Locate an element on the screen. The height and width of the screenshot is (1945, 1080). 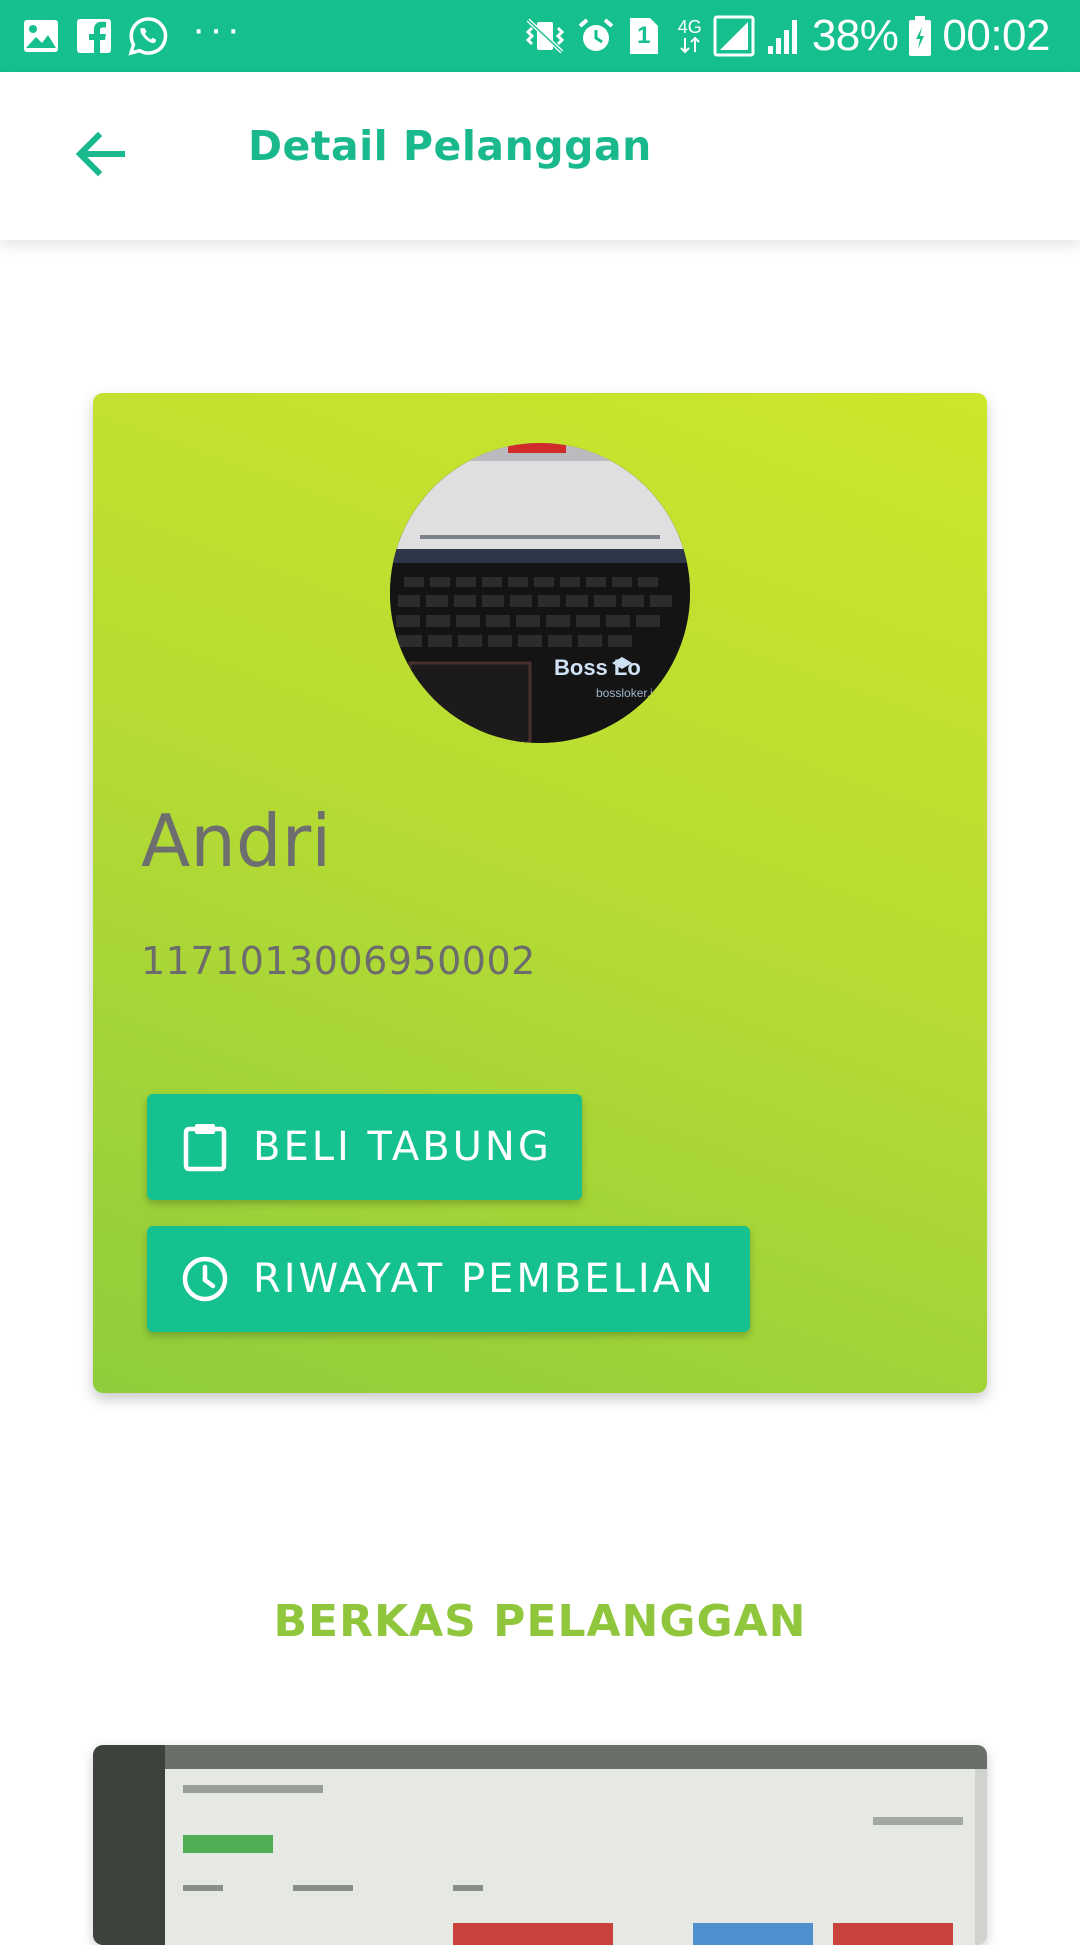
app-bar: Detail Pelanggan is located at coordinates (540, 156).